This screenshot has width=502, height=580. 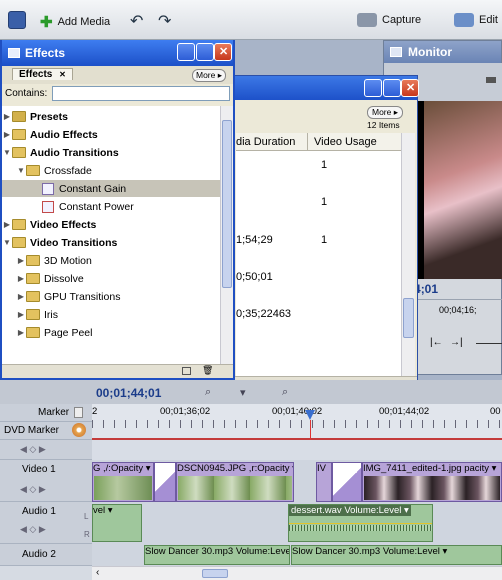 I want to click on tree-item-page-peel: ▶ Page Peel, so click(x=111, y=332).